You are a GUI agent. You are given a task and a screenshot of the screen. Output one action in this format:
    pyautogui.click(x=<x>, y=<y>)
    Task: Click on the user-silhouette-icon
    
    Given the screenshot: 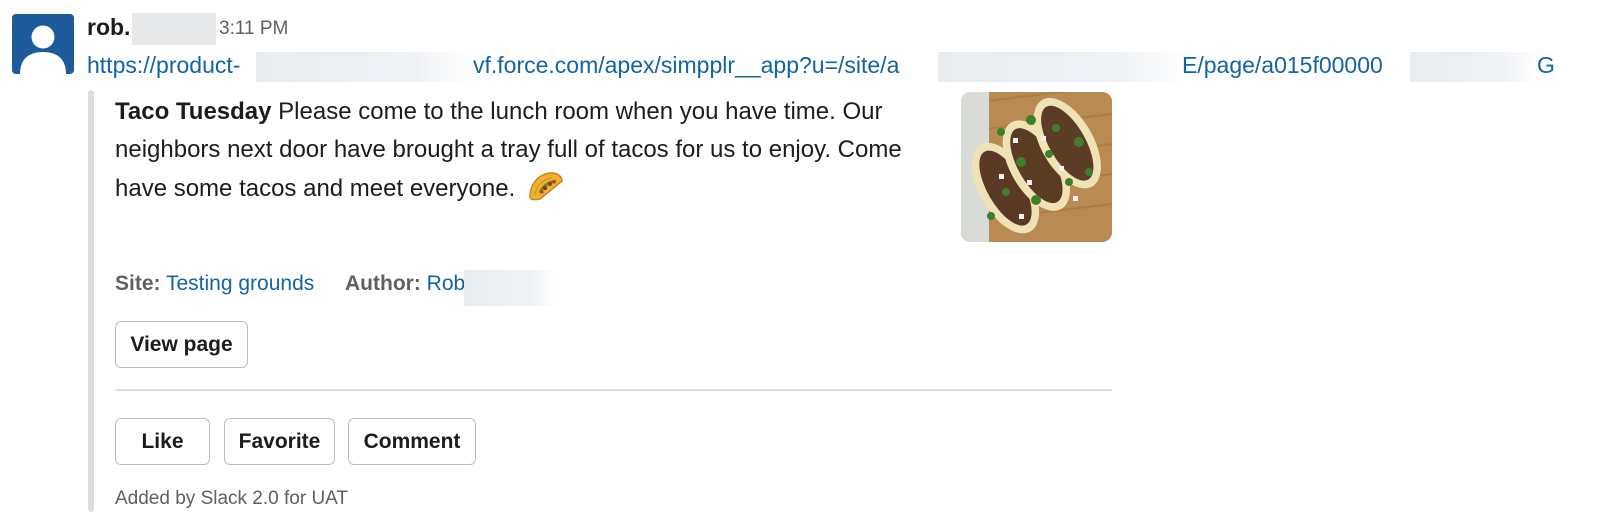 What is the action you would take?
    pyautogui.click(x=43, y=49)
    